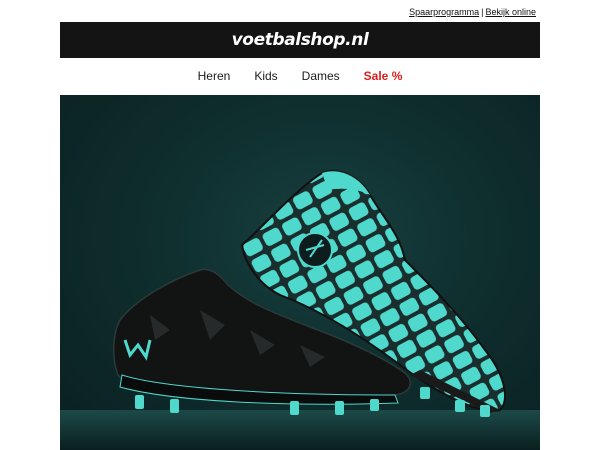 The width and height of the screenshot is (600, 450). I want to click on site-logo: voetbalshop.nl, so click(300, 40).